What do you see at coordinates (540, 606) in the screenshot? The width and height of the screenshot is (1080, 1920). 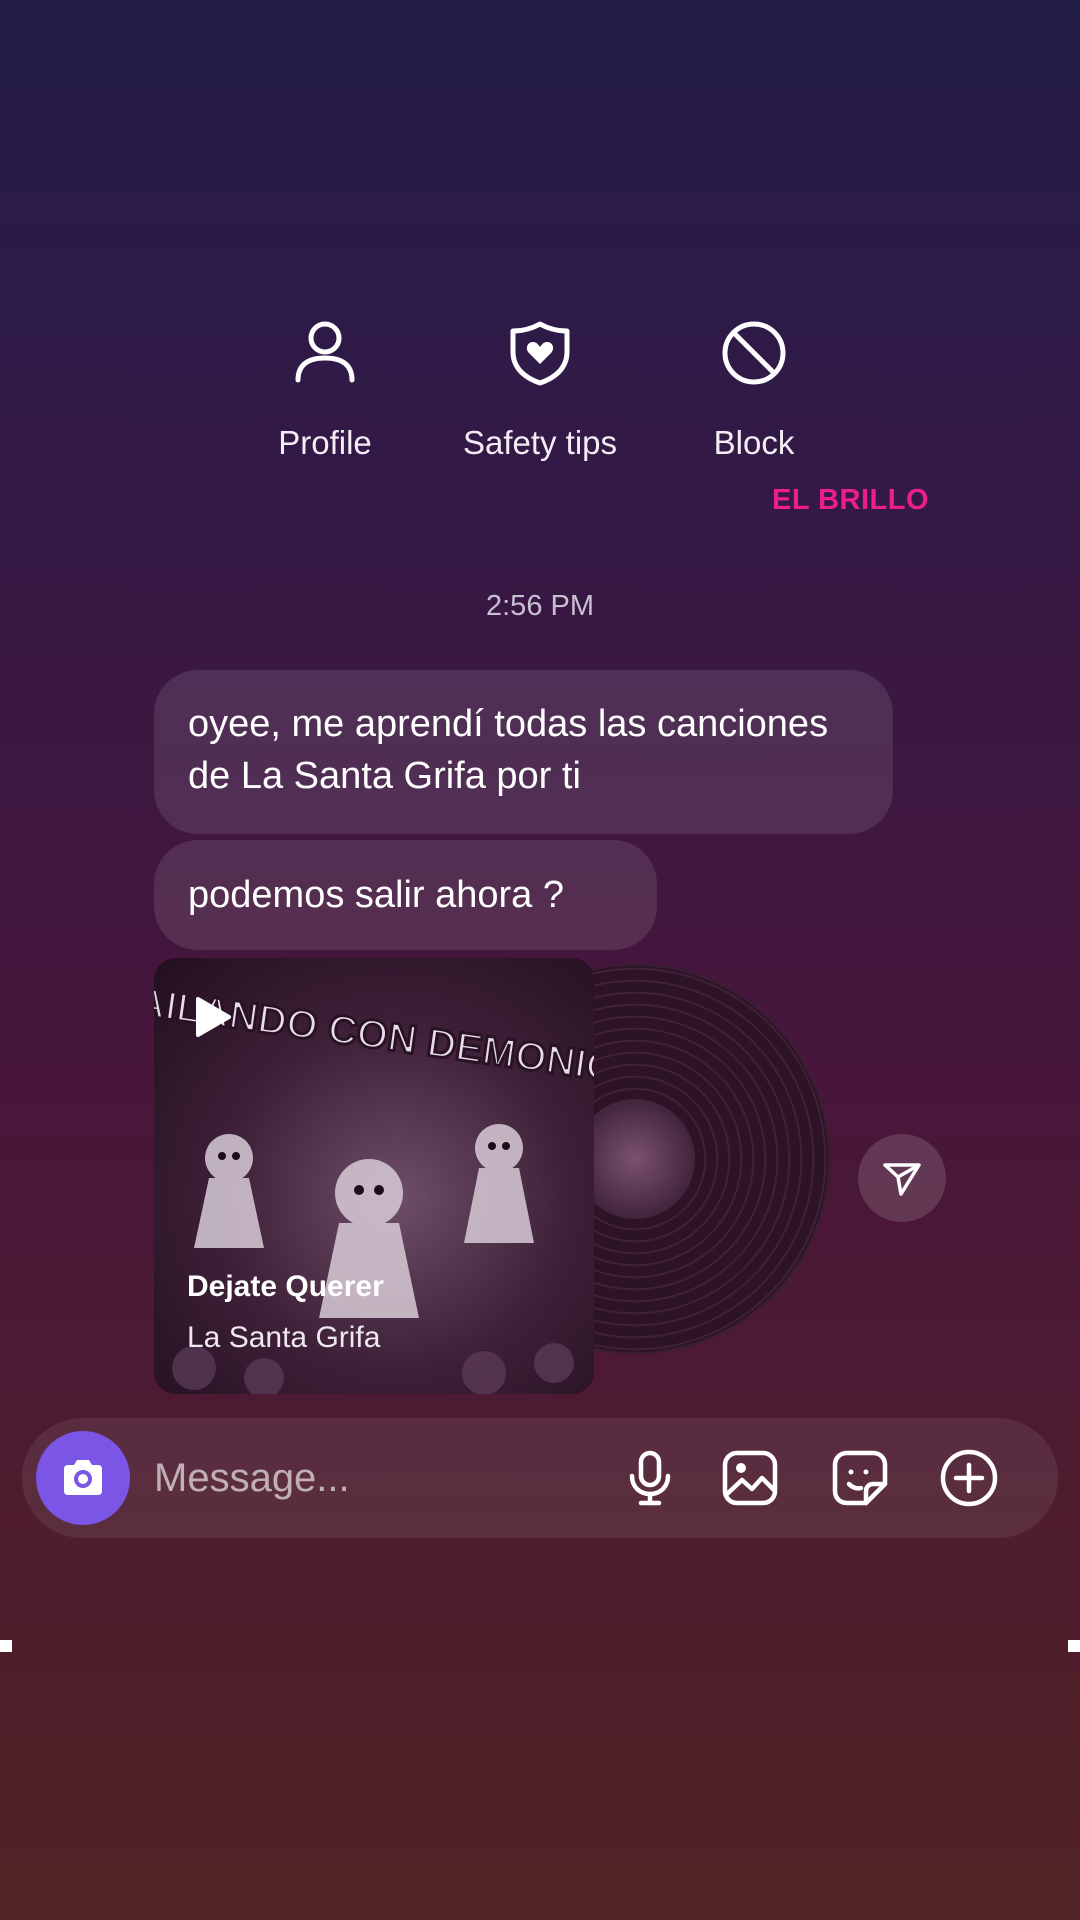 I see `message-timestamp: 2:56 PM` at bounding box center [540, 606].